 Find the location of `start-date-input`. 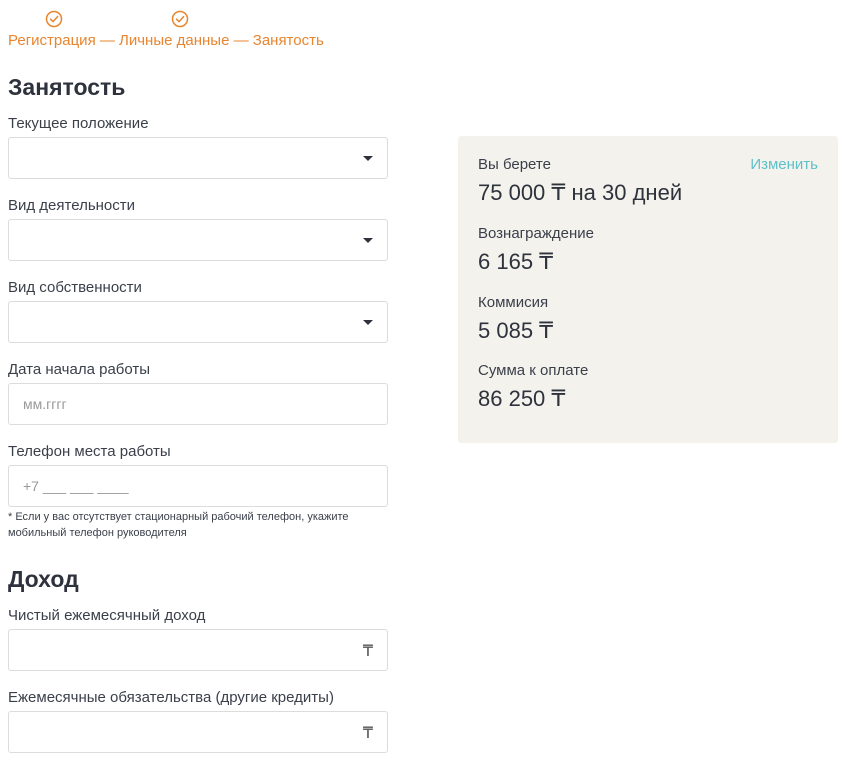

start-date-input is located at coordinates (198, 404).